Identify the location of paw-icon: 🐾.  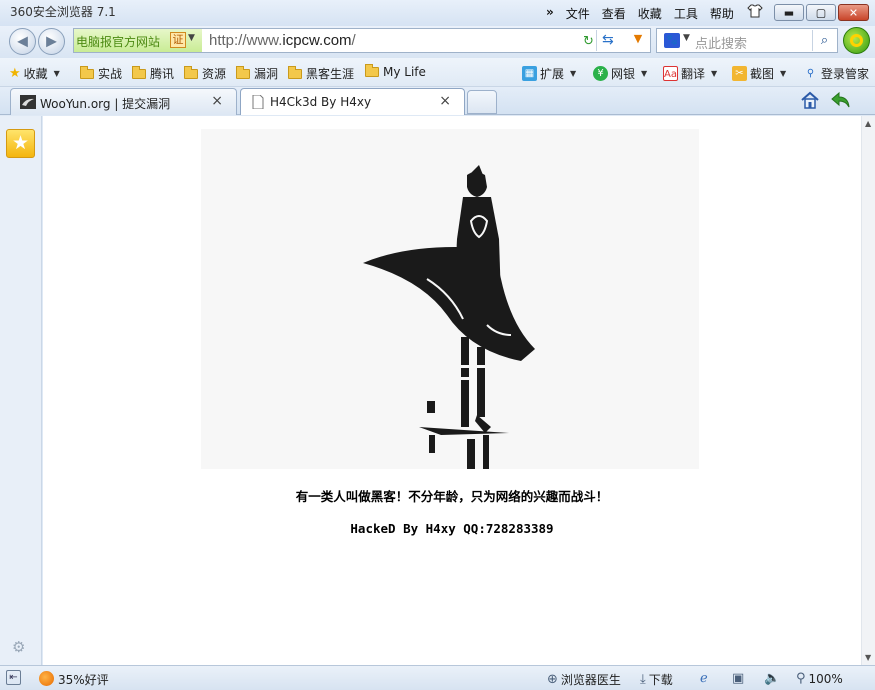
(672, 40).